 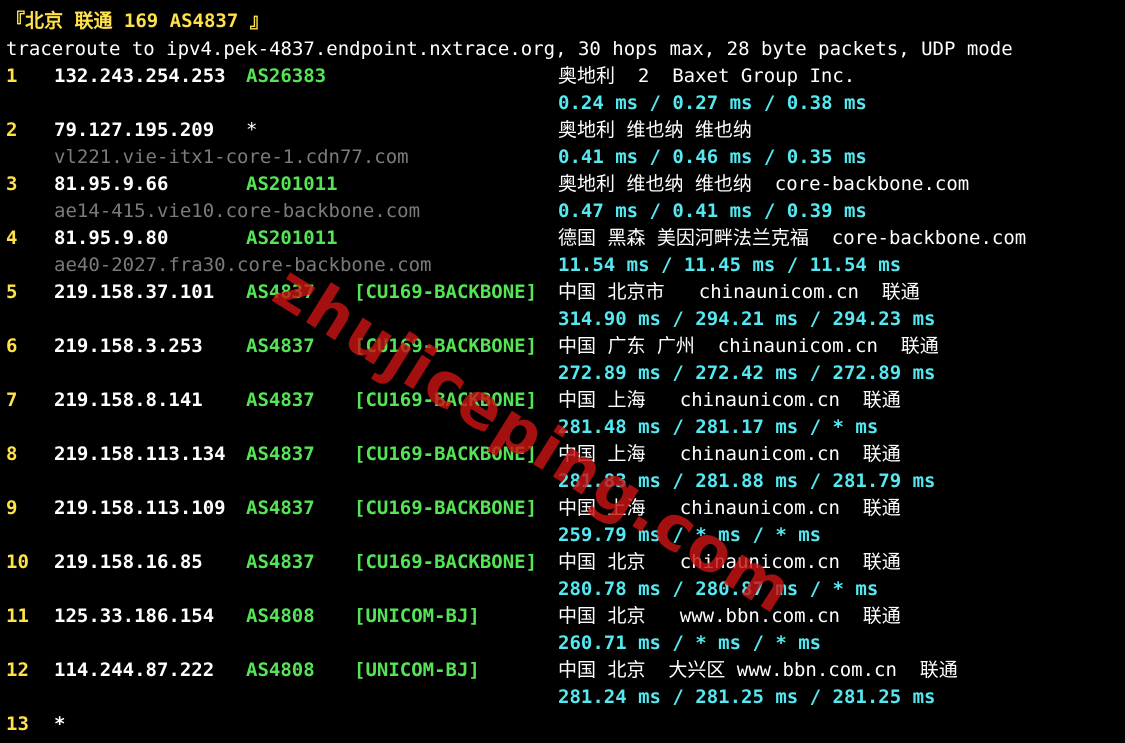 I want to click on hop-latency: 11.54 ms / 11.45 ms / 11.54 ms, so click(x=730, y=265).